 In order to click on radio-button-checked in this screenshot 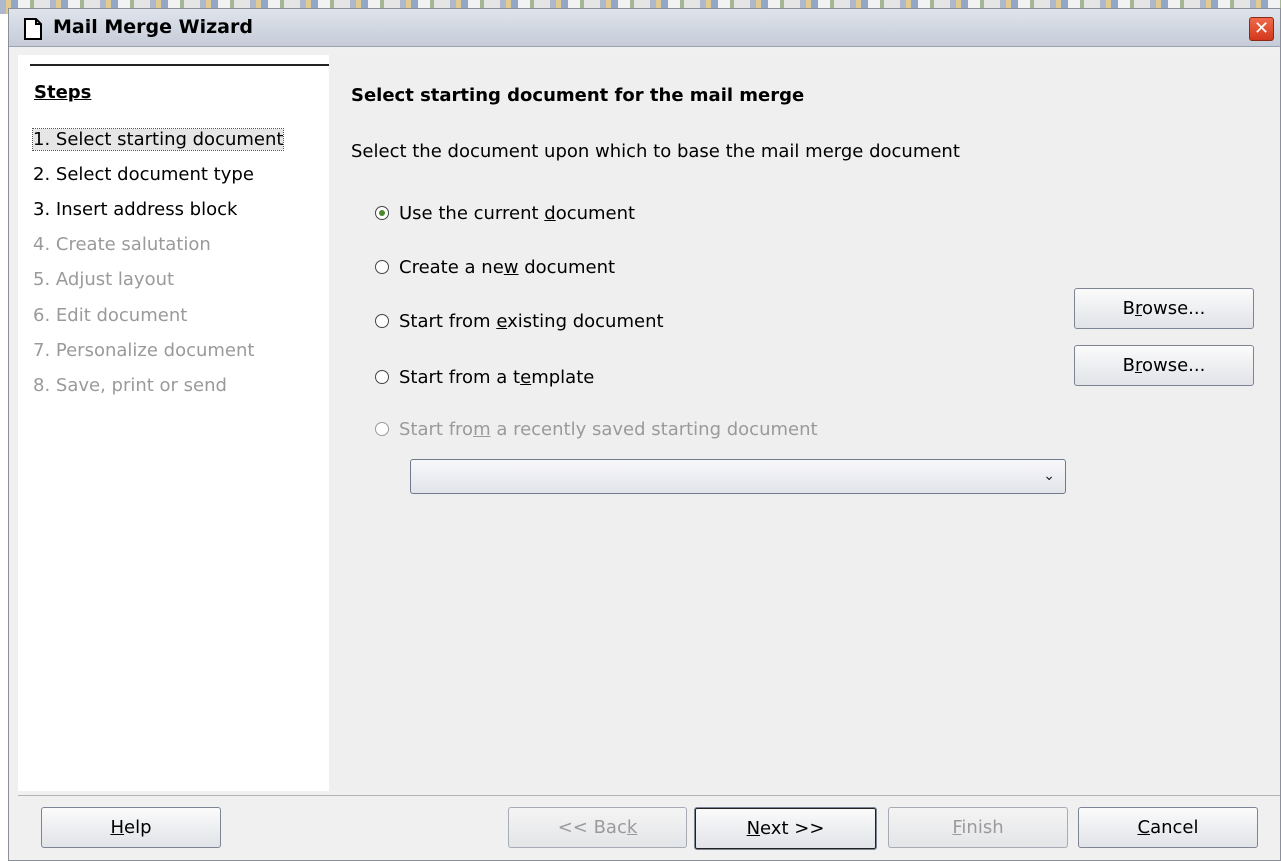, I will do `click(382, 213)`.